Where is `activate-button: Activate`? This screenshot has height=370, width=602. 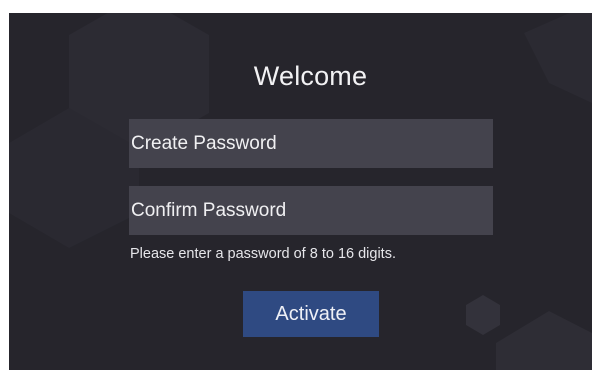 activate-button: Activate is located at coordinates (311, 314).